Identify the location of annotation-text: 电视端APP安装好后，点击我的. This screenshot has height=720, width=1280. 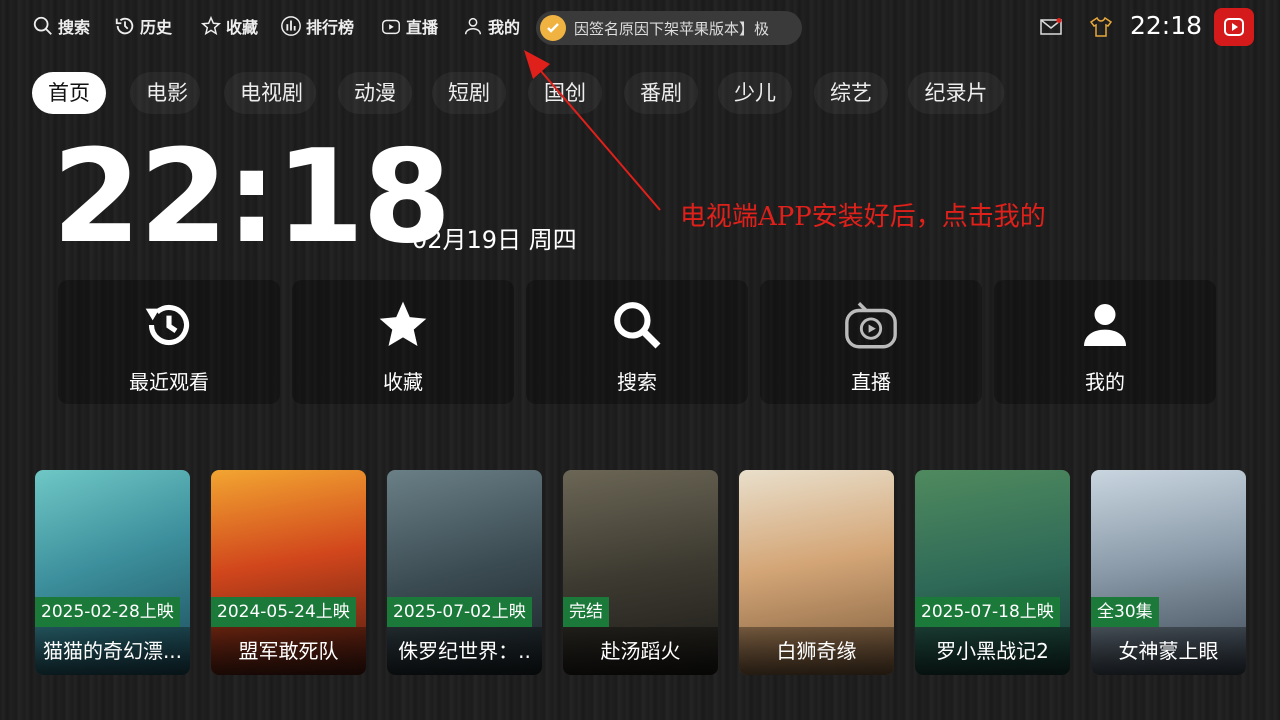
(863, 217).